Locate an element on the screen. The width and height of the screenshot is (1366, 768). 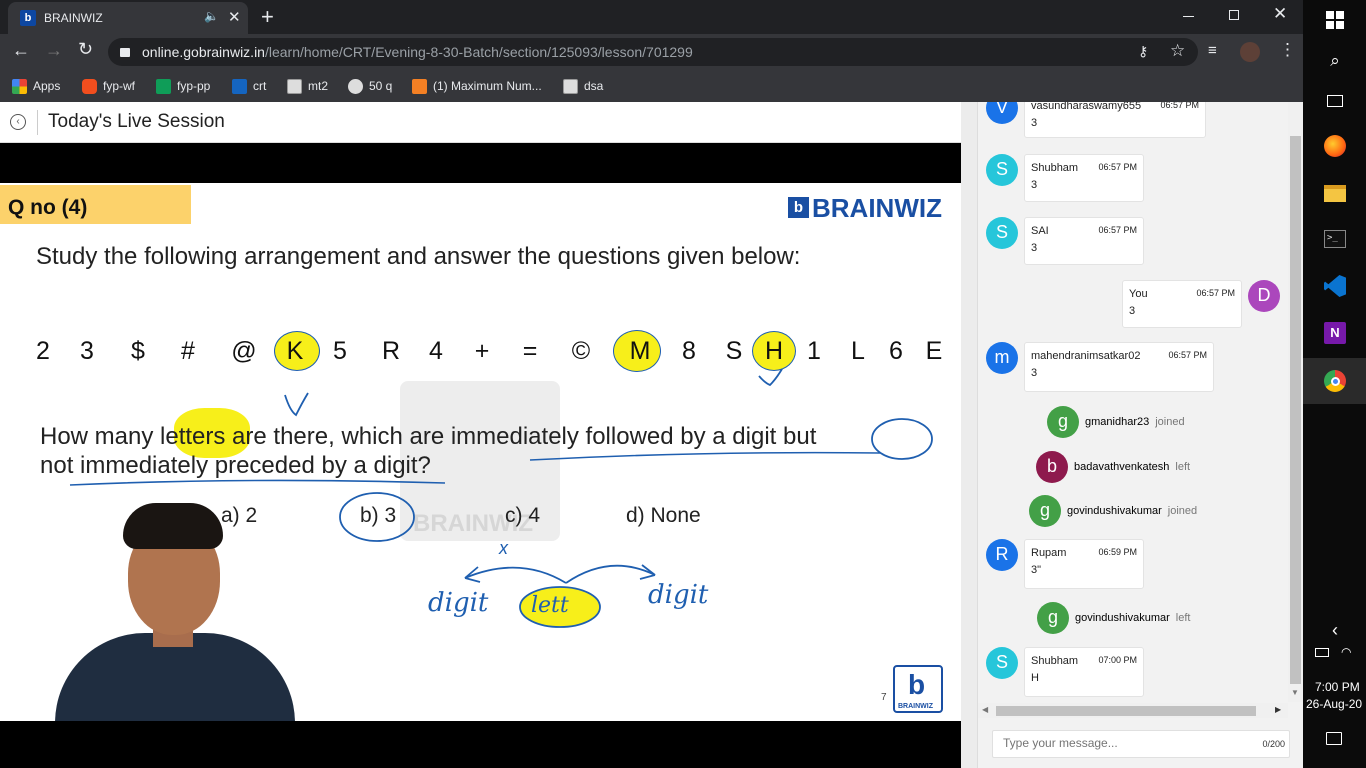
url-domain: online.gobrainwiz.in is located at coordinates (203, 52).